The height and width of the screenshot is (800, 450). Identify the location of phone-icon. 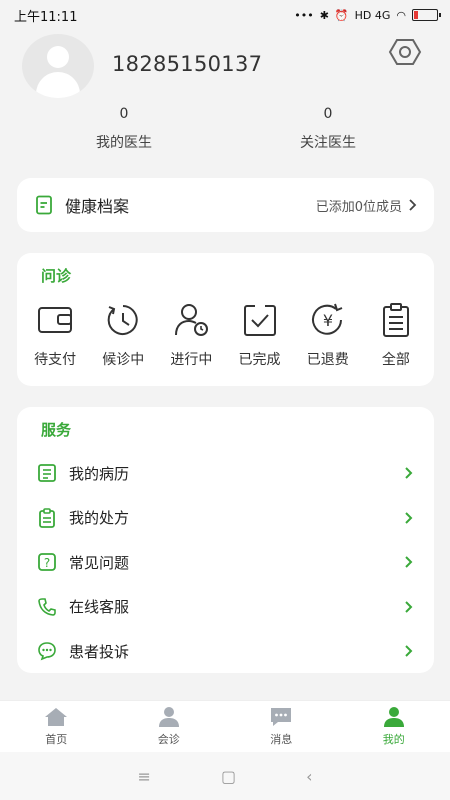
(47, 606).